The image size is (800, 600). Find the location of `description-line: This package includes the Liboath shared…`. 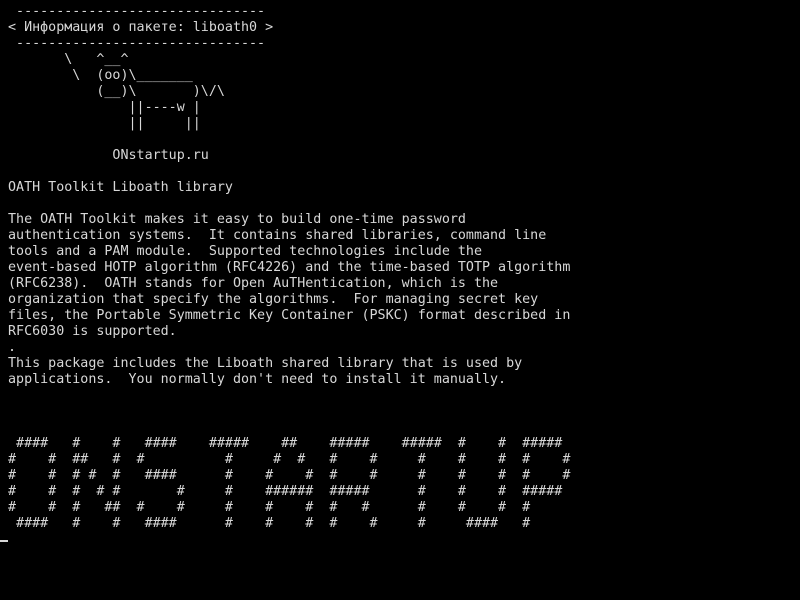

description-line: This package includes the Liboath shared… is located at coordinates (265, 363).